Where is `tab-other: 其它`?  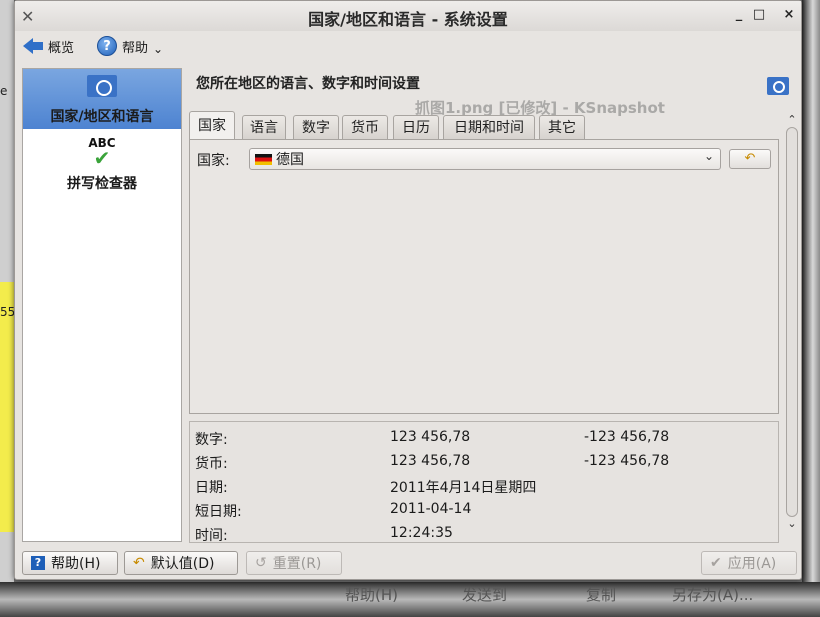
tab-other: 其它 is located at coordinates (562, 127).